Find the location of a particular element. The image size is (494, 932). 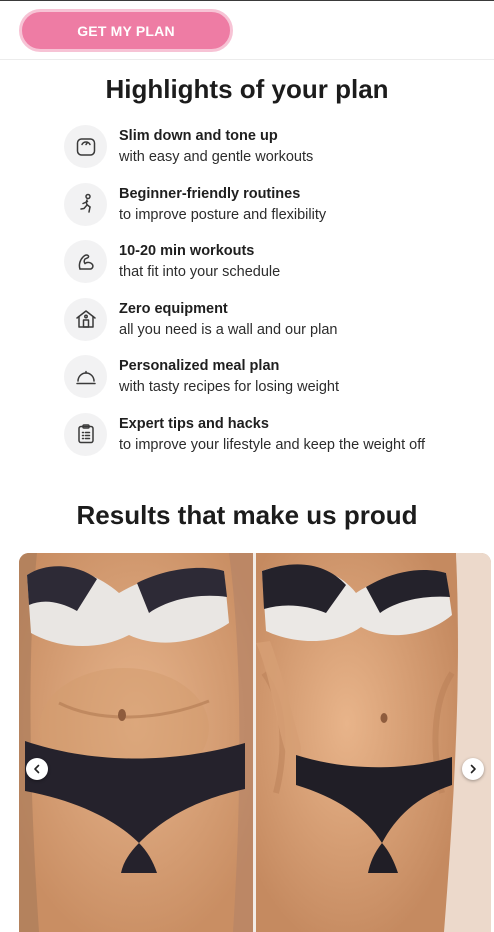

highlight-subtitle: that fit into your schedule is located at coordinates (200, 272).